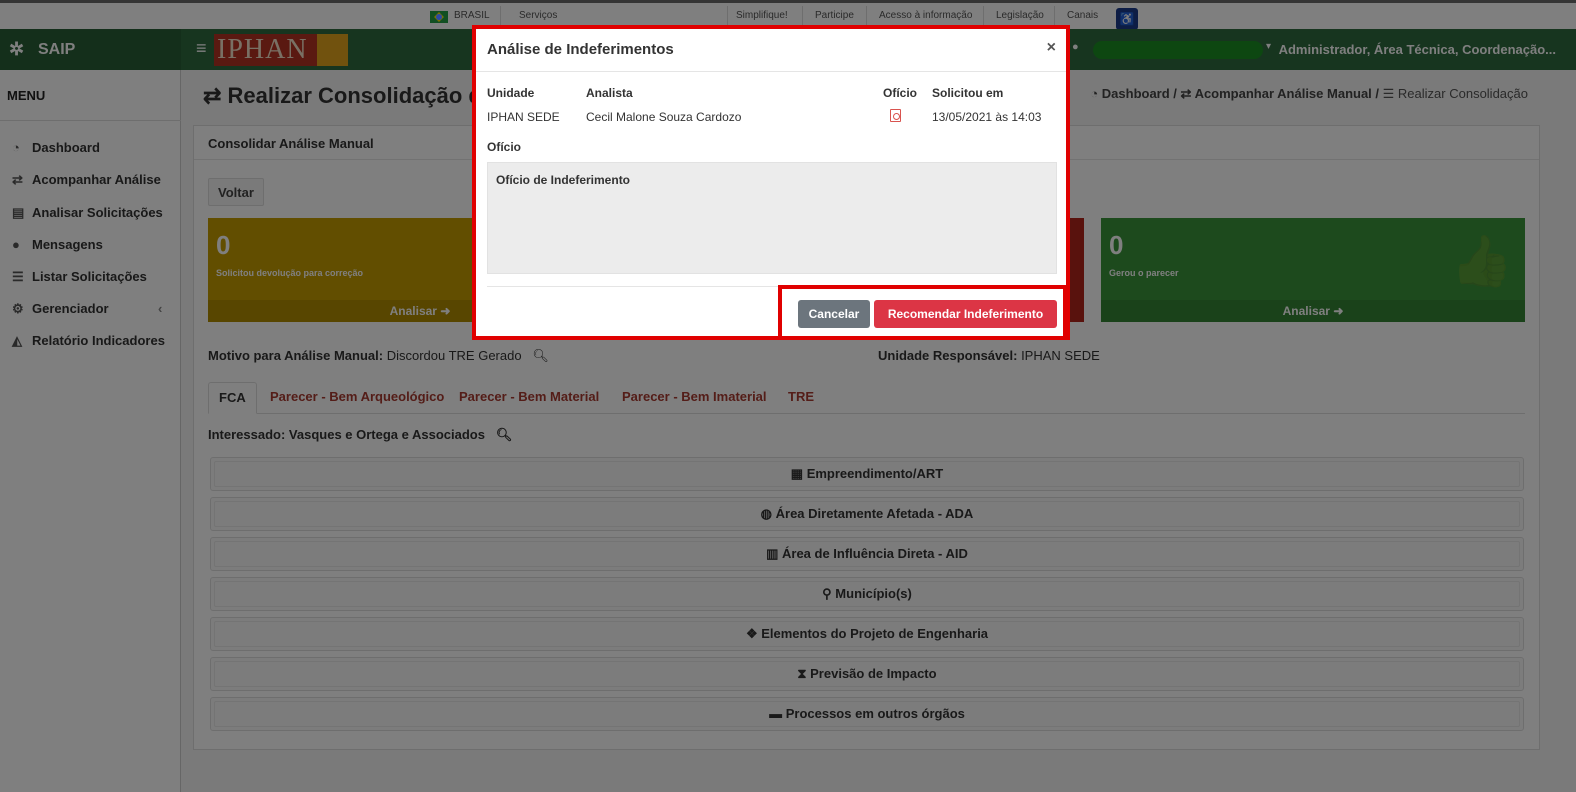 This screenshot has height=792, width=1576. What do you see at coordinates (834, 314) in the screenshot?
I see `cancel-button: Cancelar` at bounding box center [834, 314].